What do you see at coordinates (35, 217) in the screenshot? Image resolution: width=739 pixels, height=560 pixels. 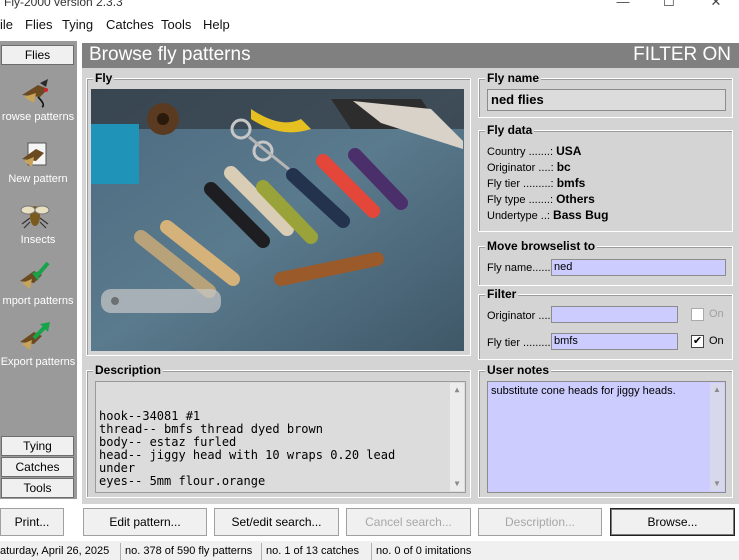 I see `insect-icon` at bounding box center [35, 217].